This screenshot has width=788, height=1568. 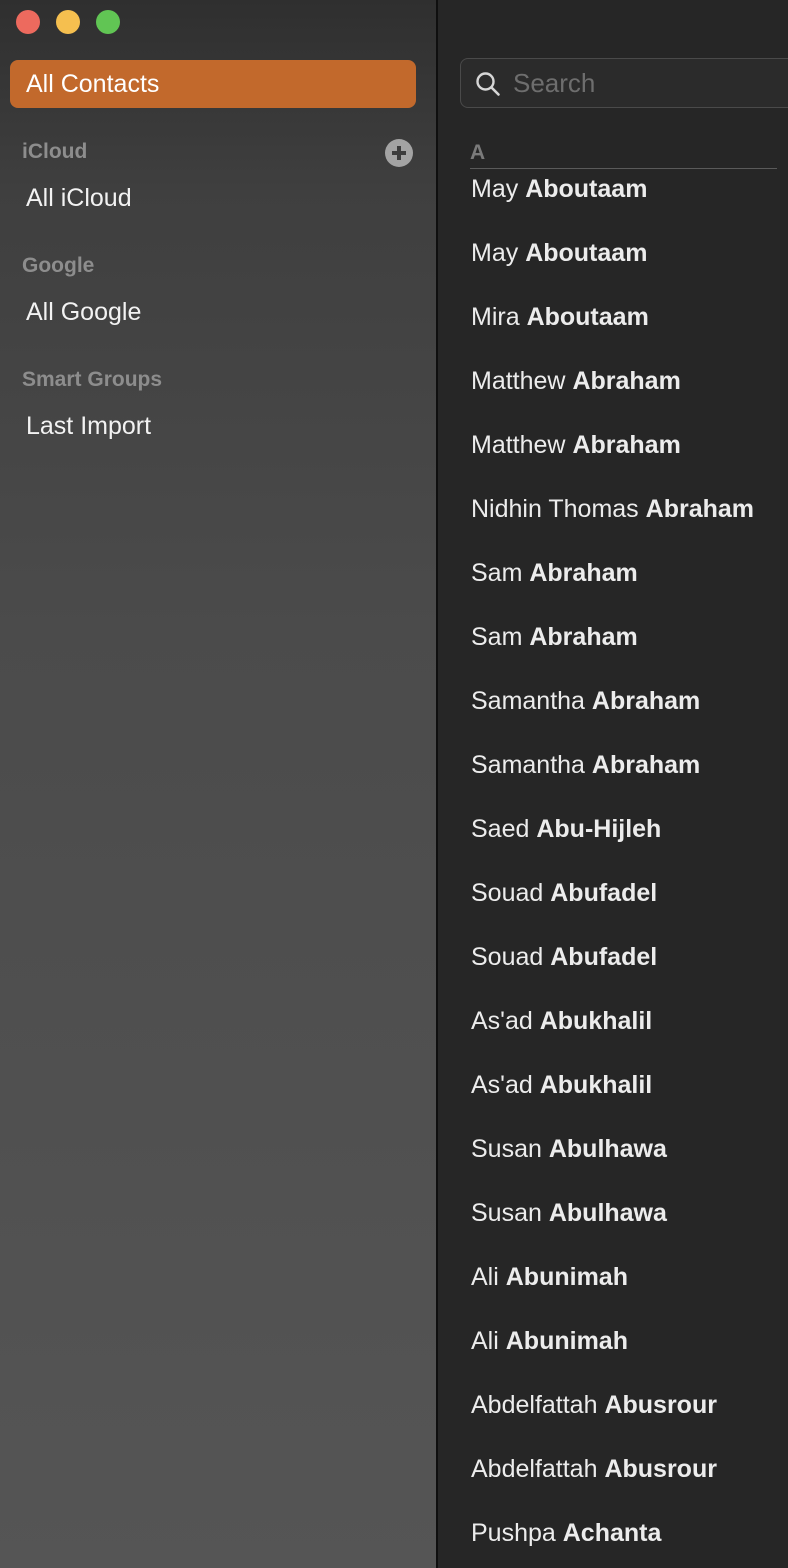 I want to click on minimize-window-button, so click(x=68, y=22).